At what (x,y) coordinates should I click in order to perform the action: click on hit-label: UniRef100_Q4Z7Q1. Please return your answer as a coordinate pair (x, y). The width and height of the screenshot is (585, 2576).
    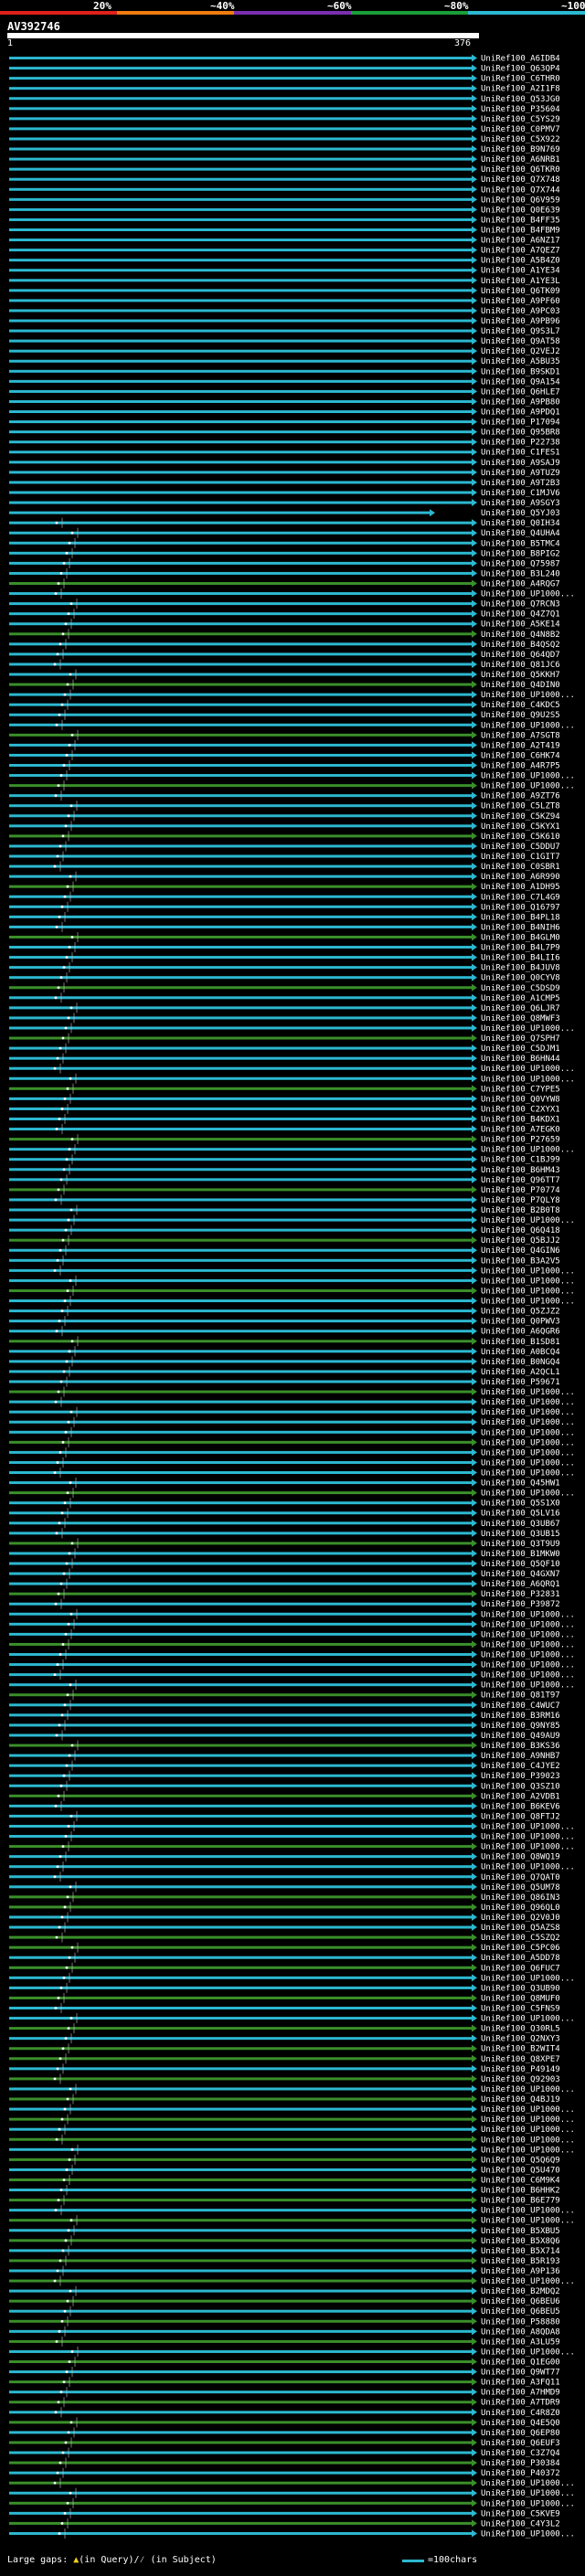
    Looking at the image, I should click on (520, 615).